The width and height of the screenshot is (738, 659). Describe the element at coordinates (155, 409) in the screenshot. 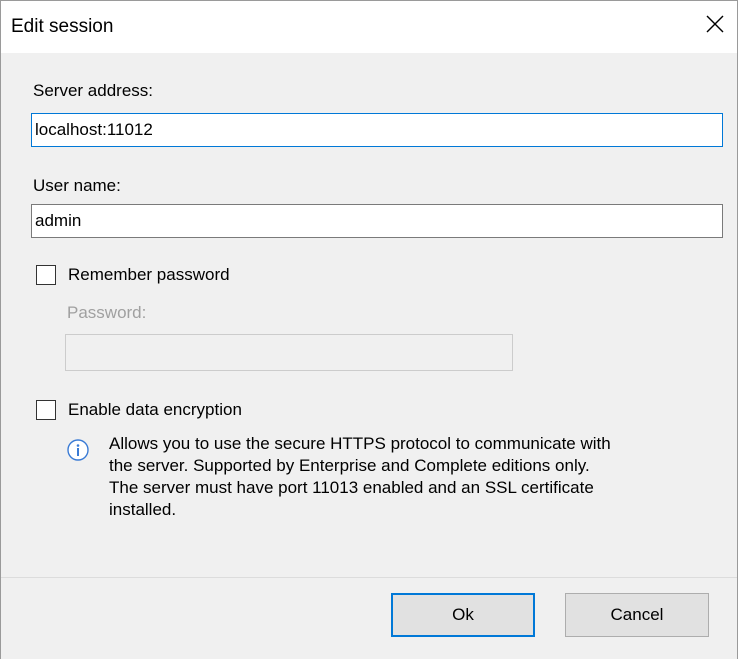

I see `enable-encryption-label: Enable data encryption` at that location.